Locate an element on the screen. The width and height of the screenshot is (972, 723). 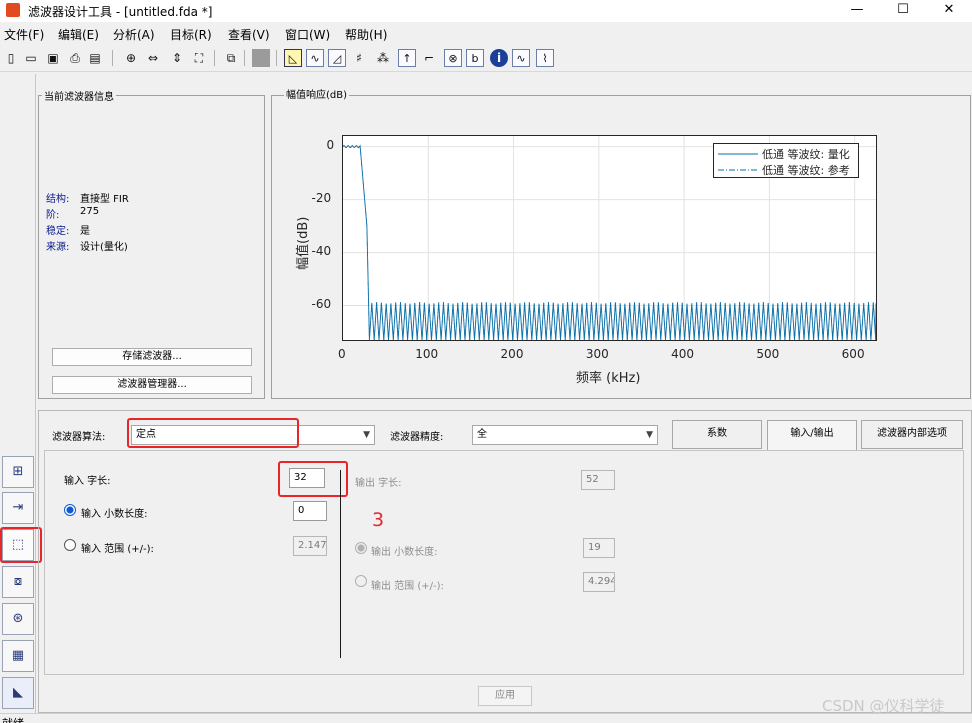
output-word-length-field: 52 is located at coordinates (598, 480).